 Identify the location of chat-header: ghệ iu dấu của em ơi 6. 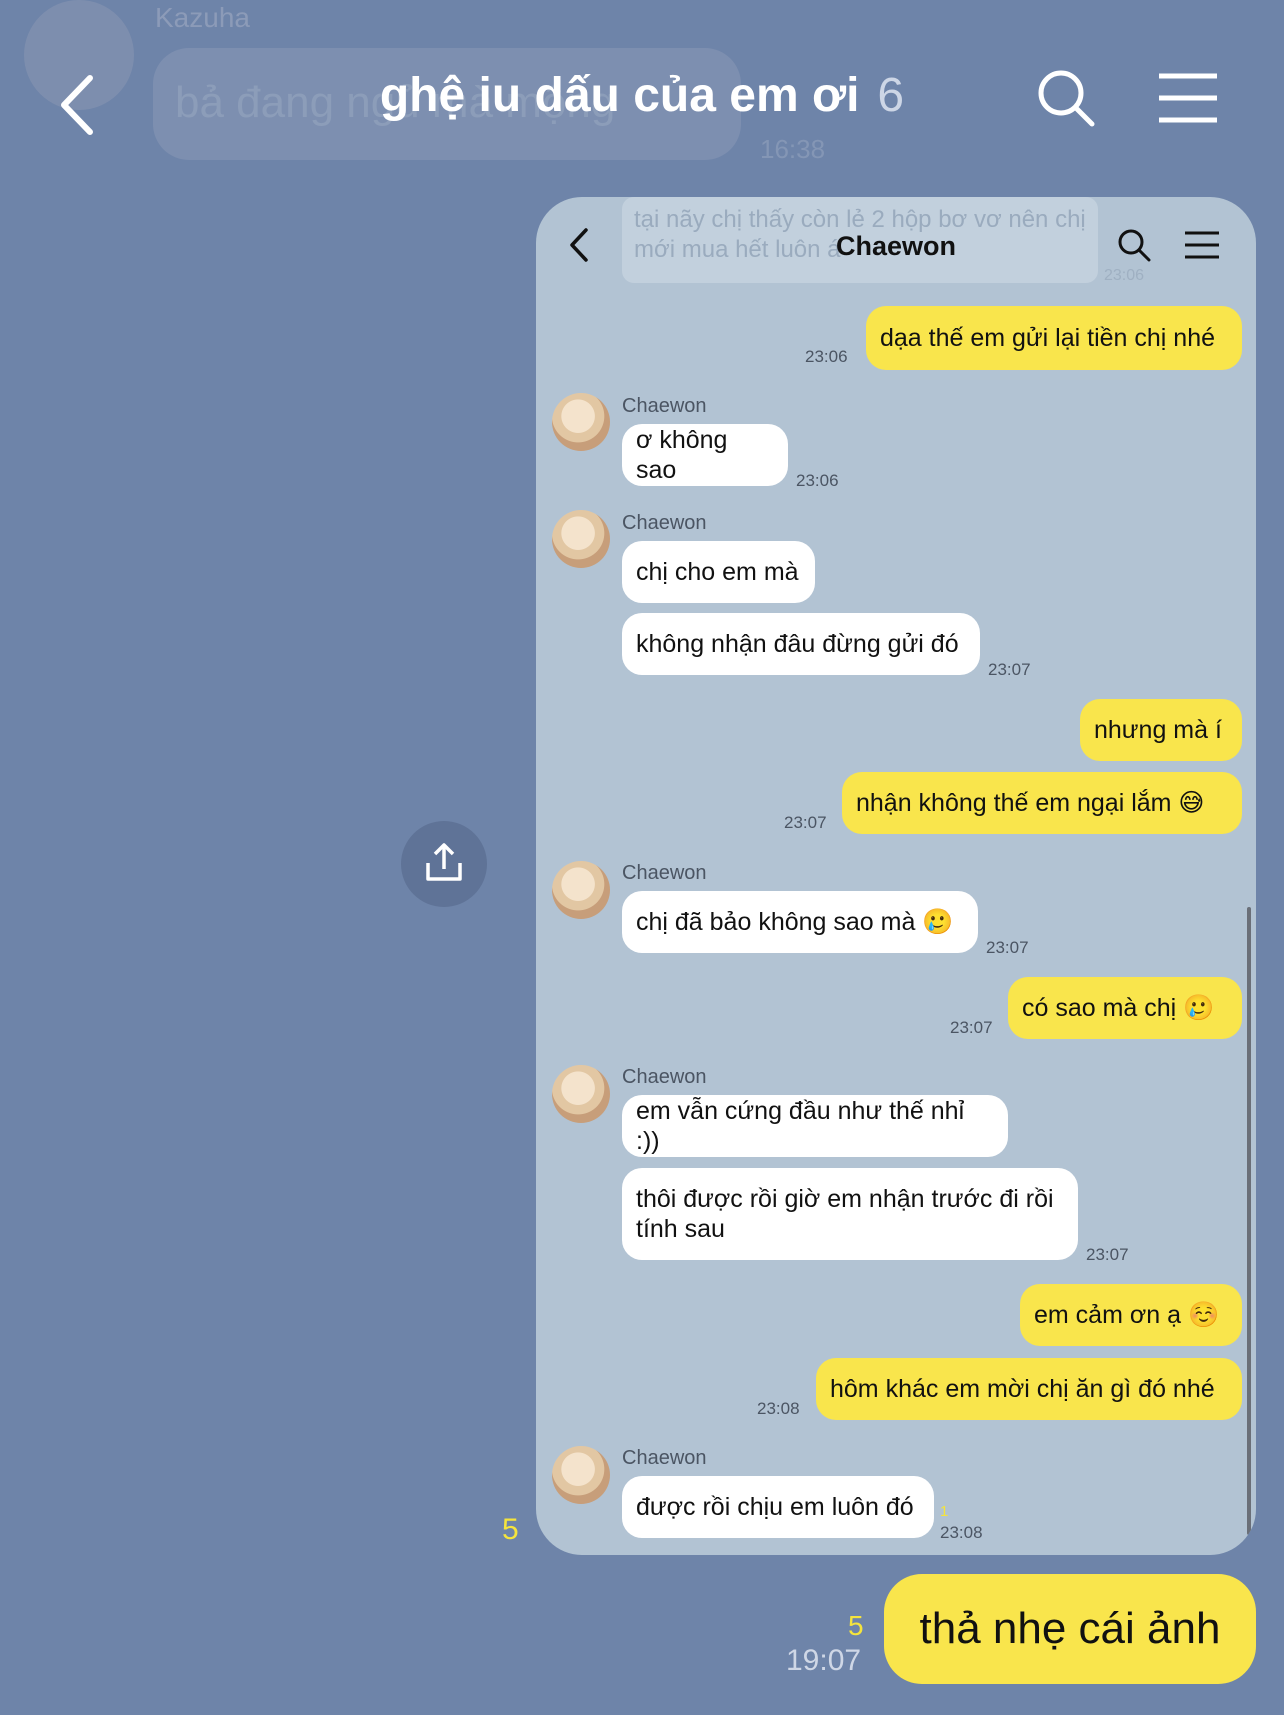
(642, 99).